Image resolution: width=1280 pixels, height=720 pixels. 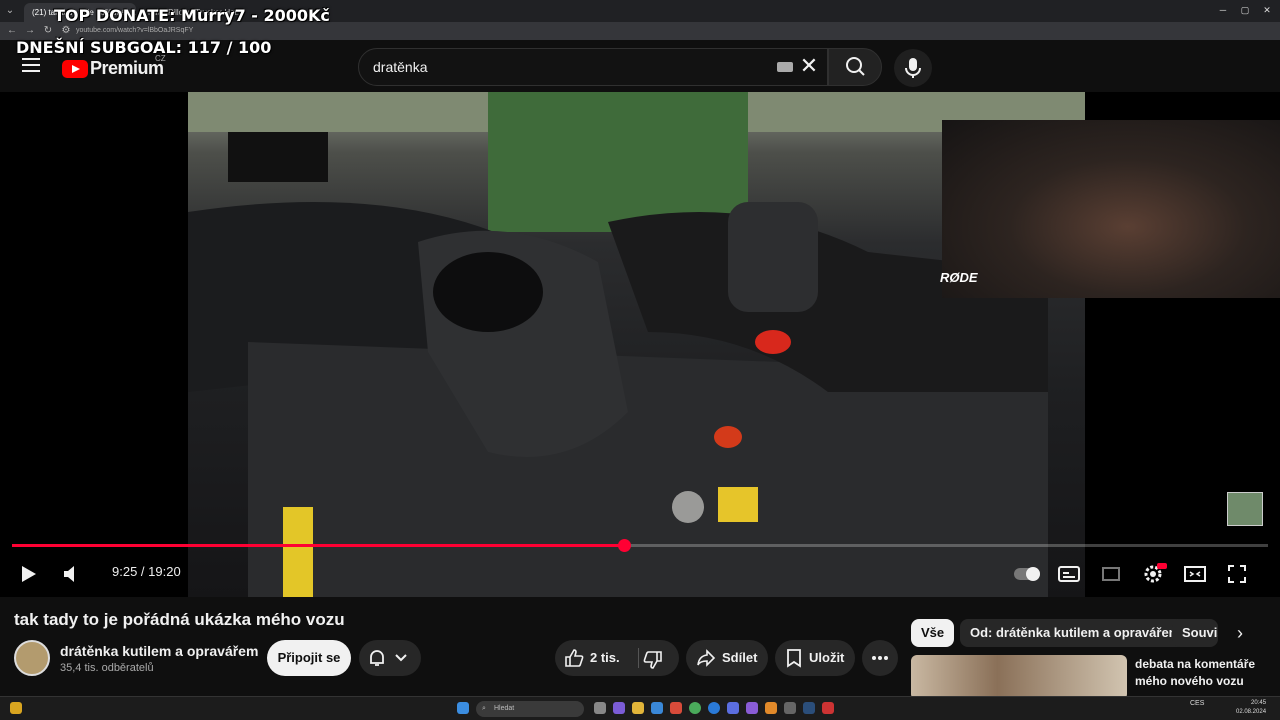 What do you see at coordinates (573, 67) in the screenshot?
I see `search-input` at bounding box center [573, 67].